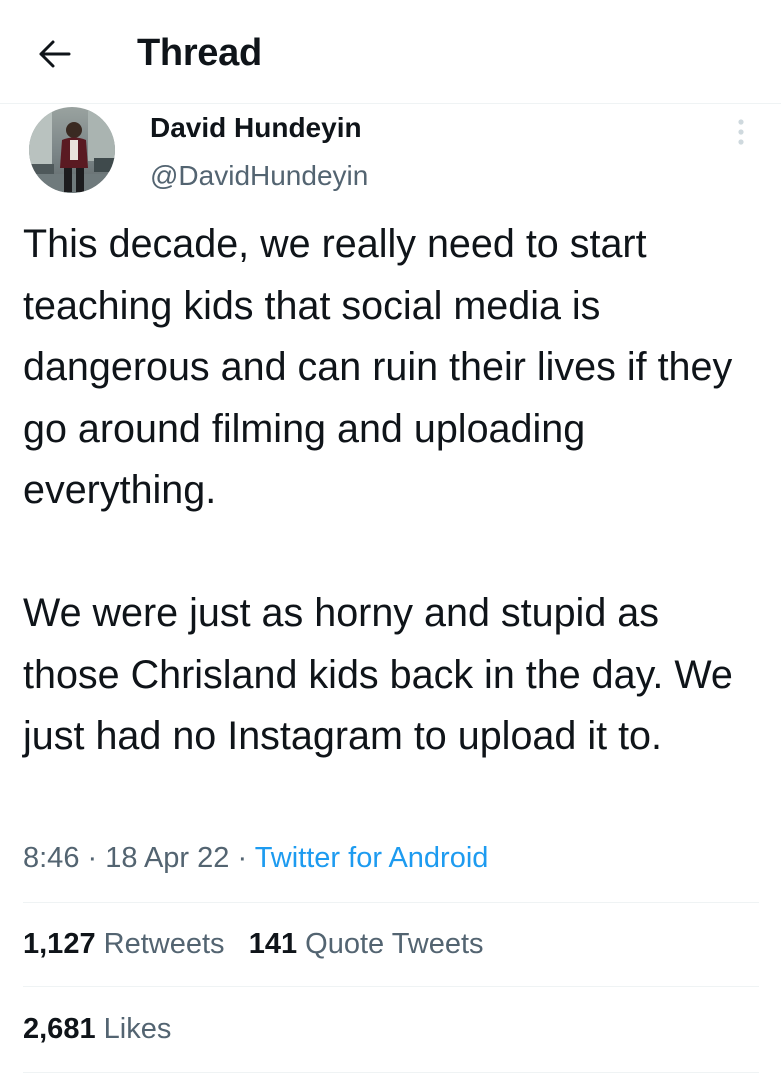 The width and height of the screenshot is (781, 1080). Describe the element at coordinates (394, 944) in the screenshot. I see `quote-tweets-label: Quote Tweets` at that location.